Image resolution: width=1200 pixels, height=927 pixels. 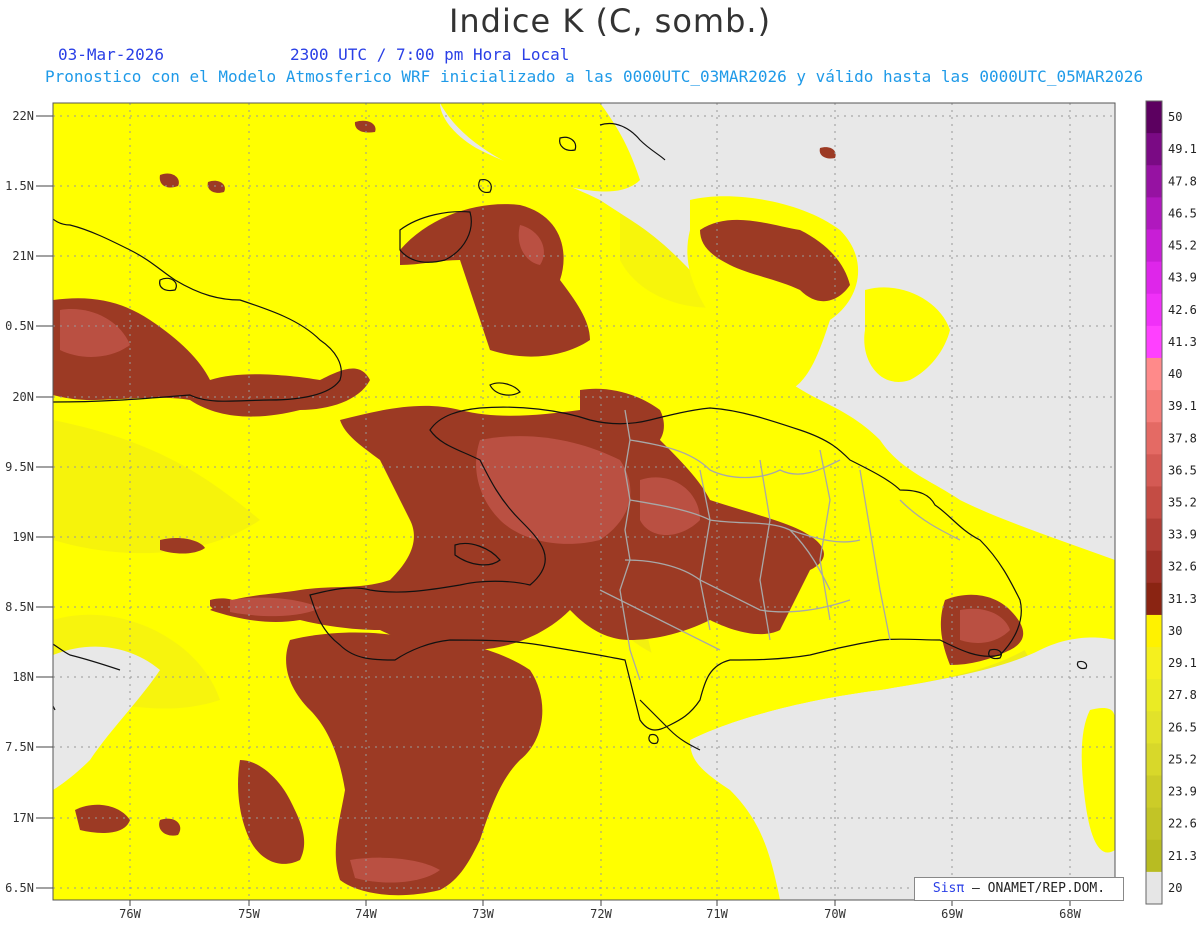 What do you see at coordinates (19, 888) in the screenshot?
I see `lat-label: 6.5N` at bounding box center [19, 888].